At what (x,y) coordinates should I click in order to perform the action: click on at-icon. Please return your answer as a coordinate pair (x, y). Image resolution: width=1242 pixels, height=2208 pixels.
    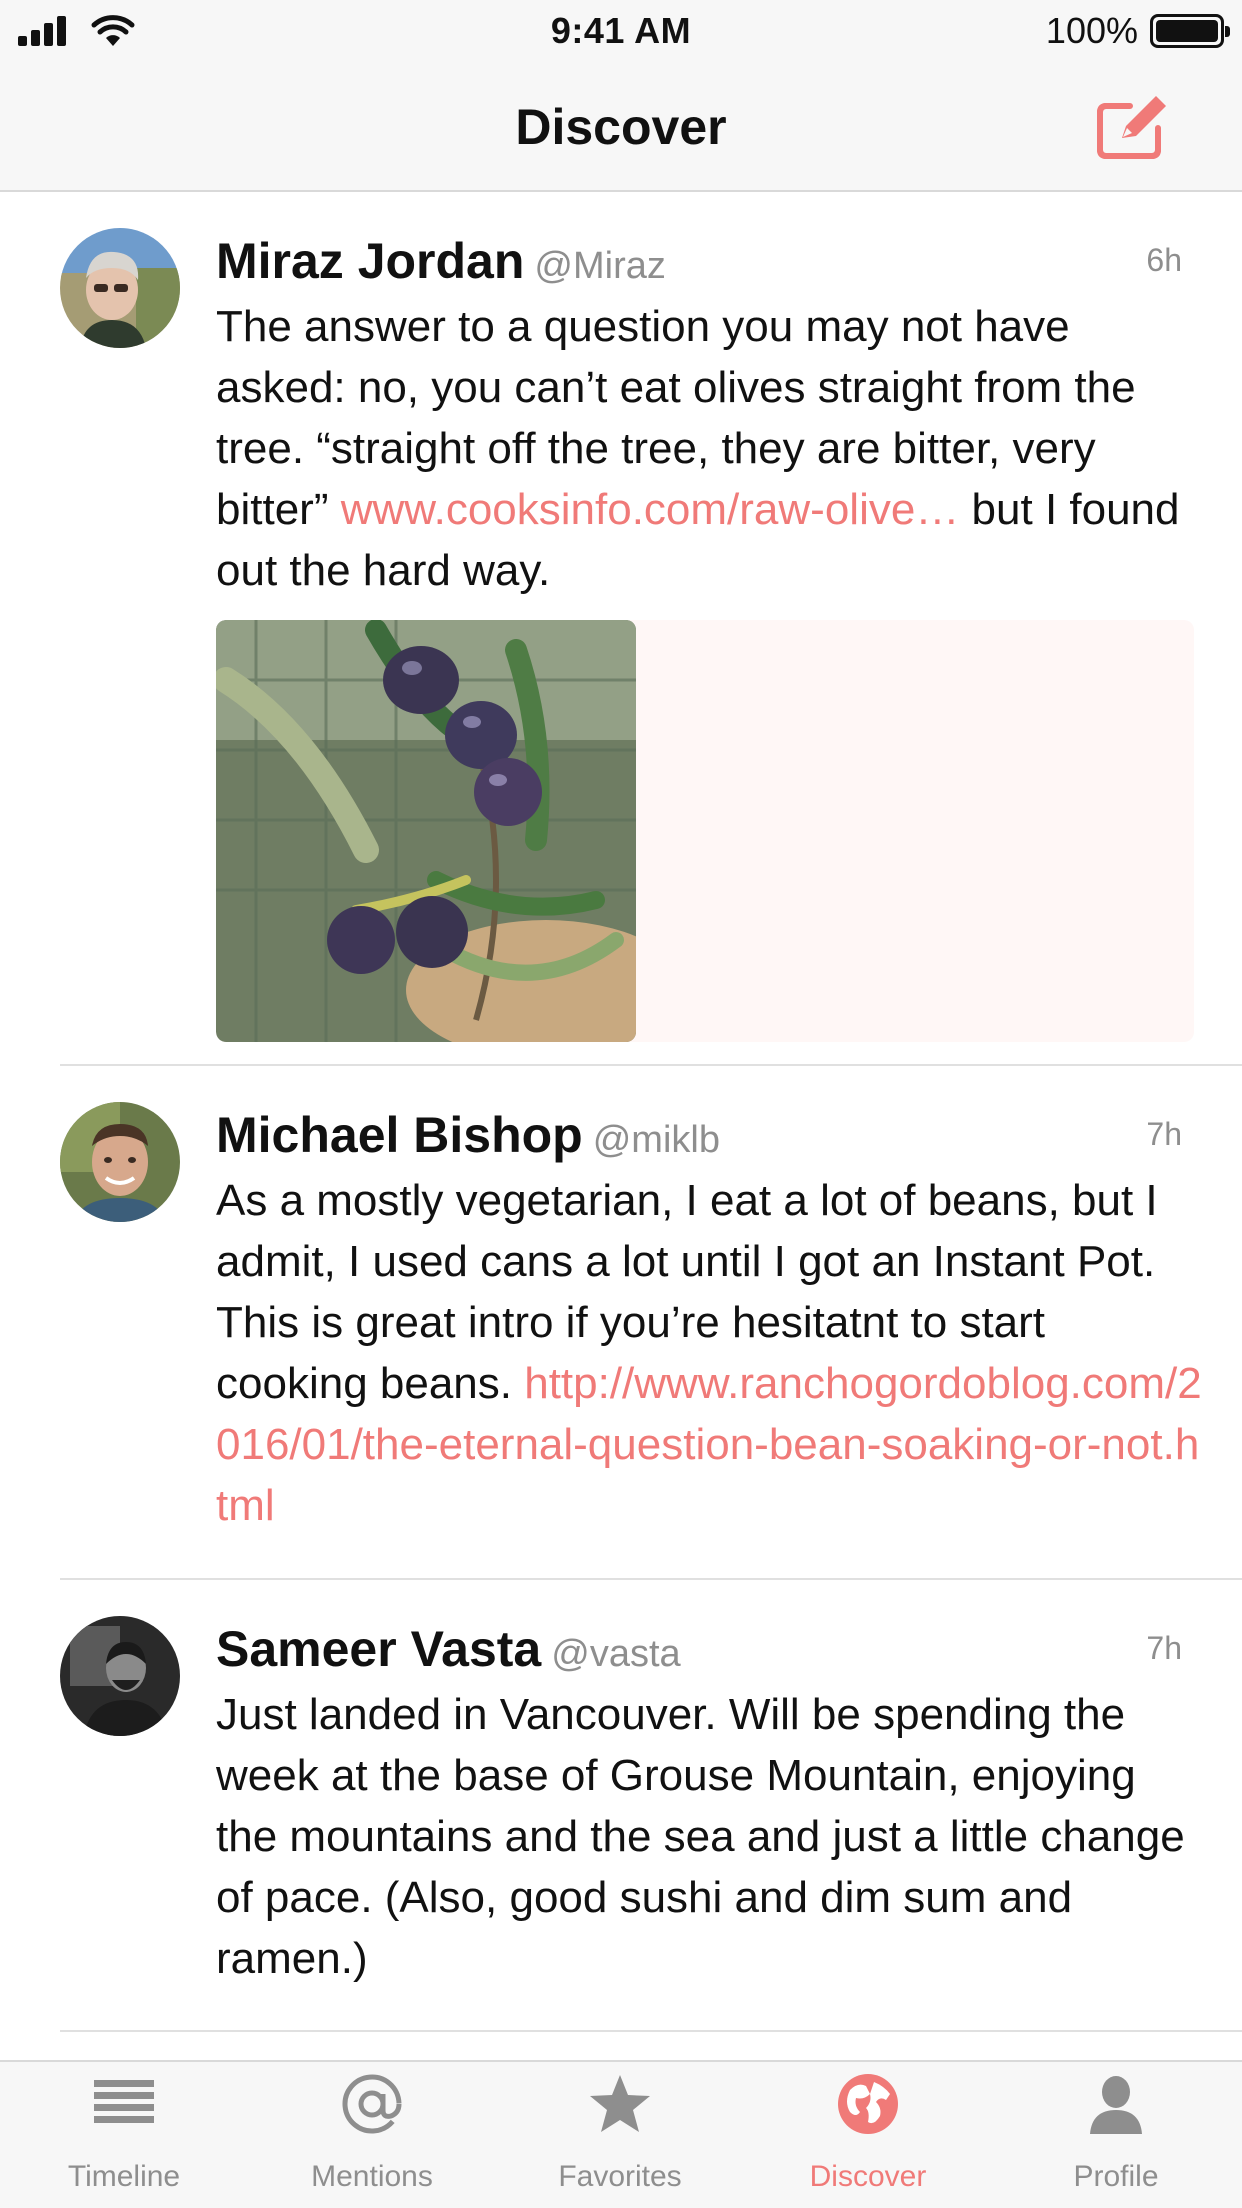
    Looking at the image, I should click on (372, 2104).